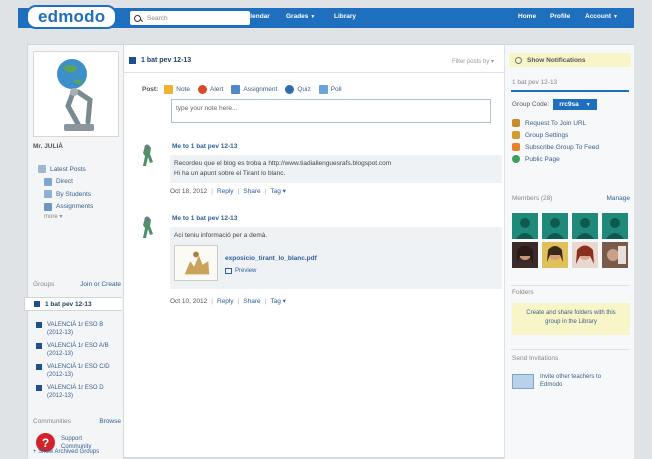 The height and width of the screenshot is (459, 652). What do you see at coordinates (256, 16) in the screenshot?
I see `nav-calendar: Calendar` at bounding box center [256, 16].